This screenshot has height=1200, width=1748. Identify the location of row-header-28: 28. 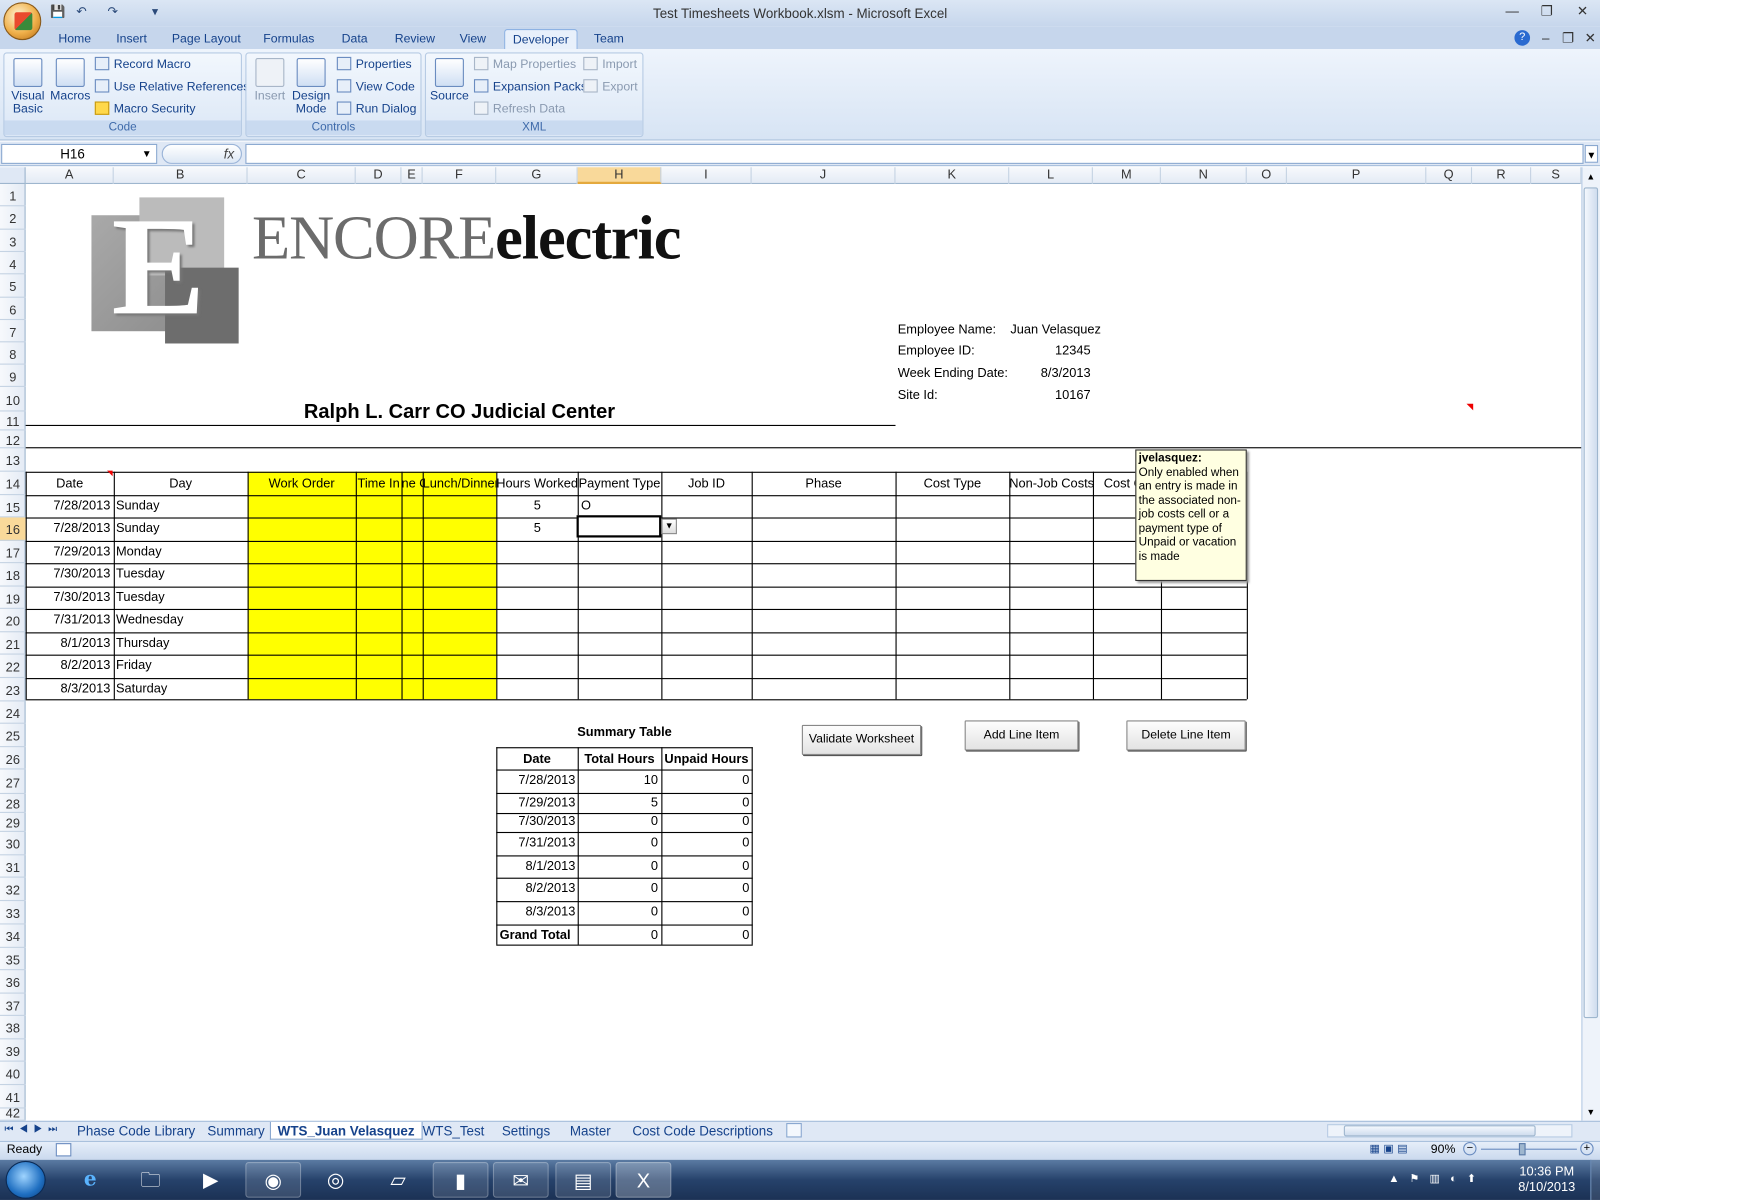
(13, 803).